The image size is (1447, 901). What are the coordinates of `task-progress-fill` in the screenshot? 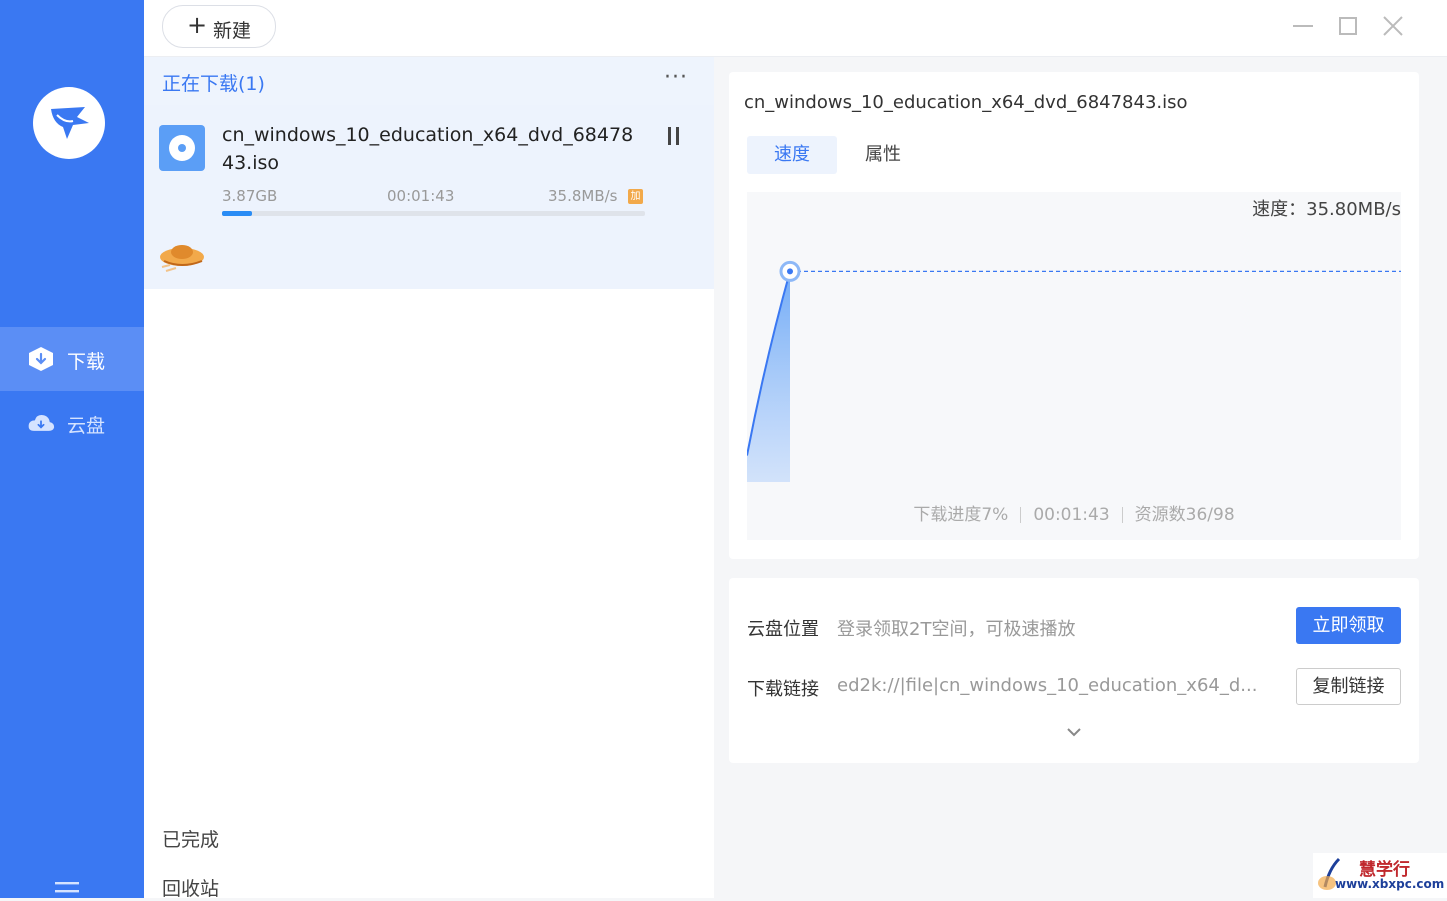 It's located at (237, 213).